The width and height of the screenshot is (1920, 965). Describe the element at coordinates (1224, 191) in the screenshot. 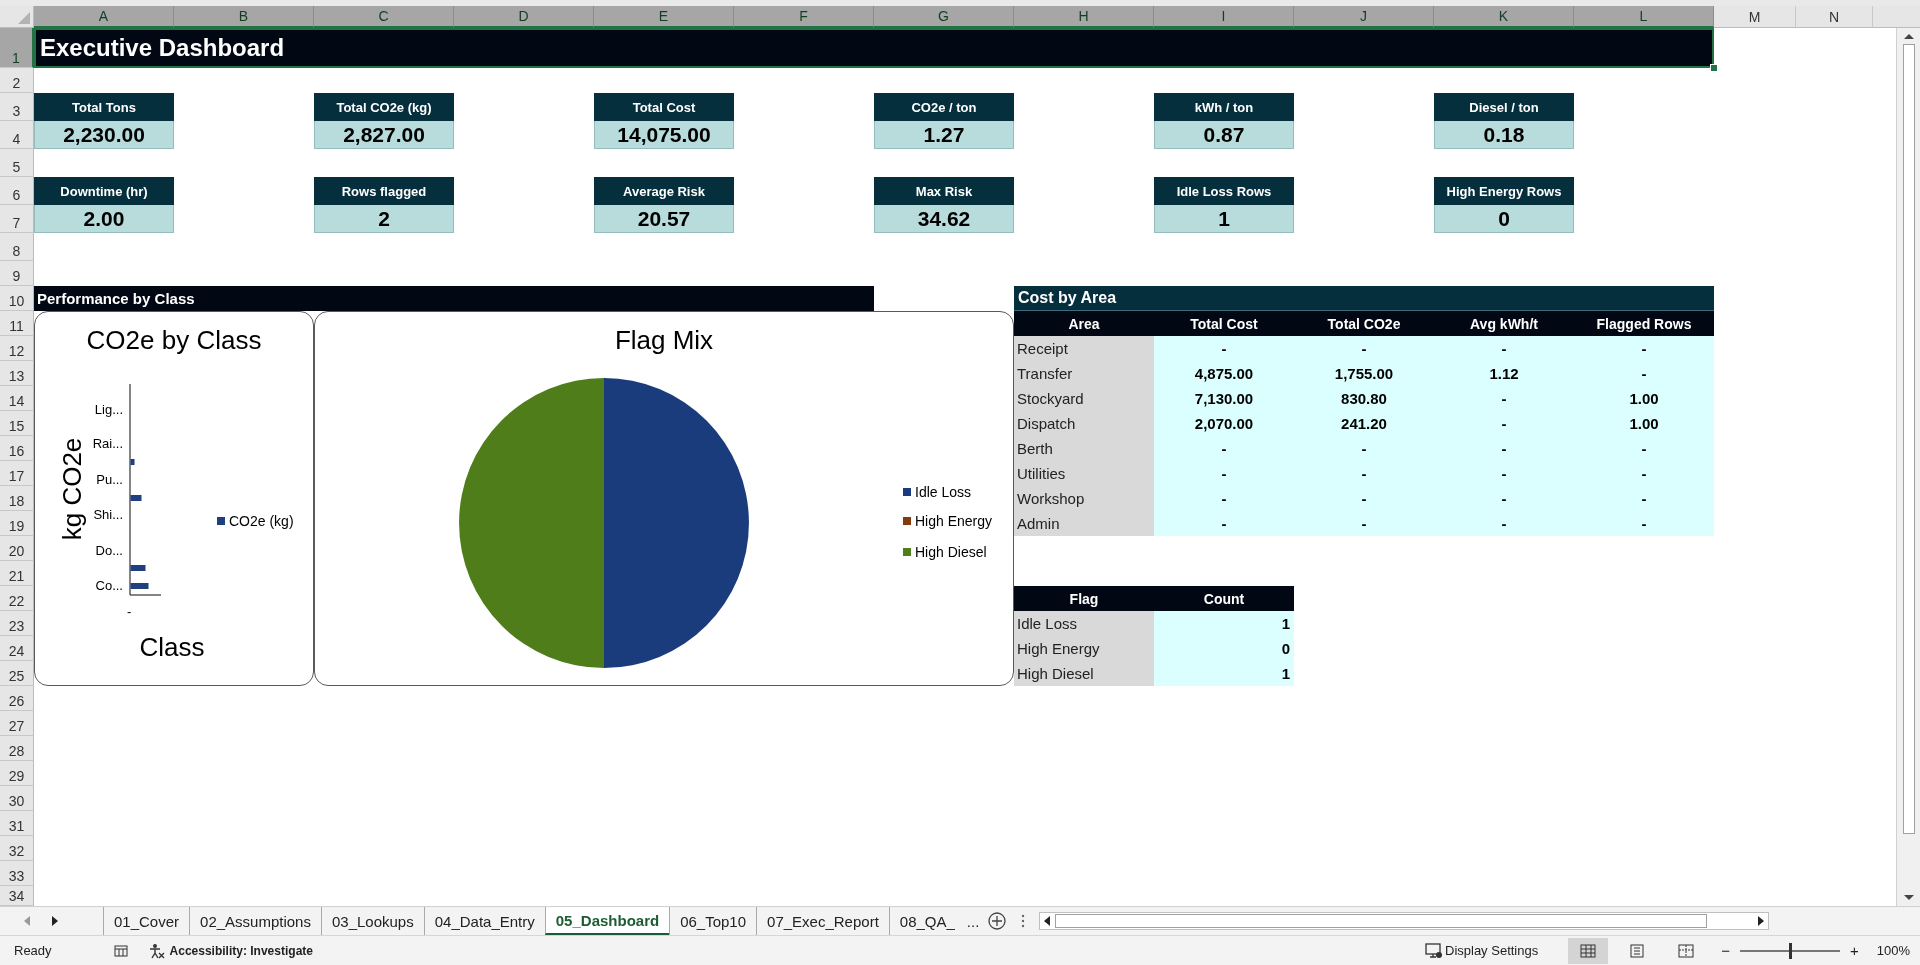

I see `kpi-label: Idle Loss Rows` at that location.